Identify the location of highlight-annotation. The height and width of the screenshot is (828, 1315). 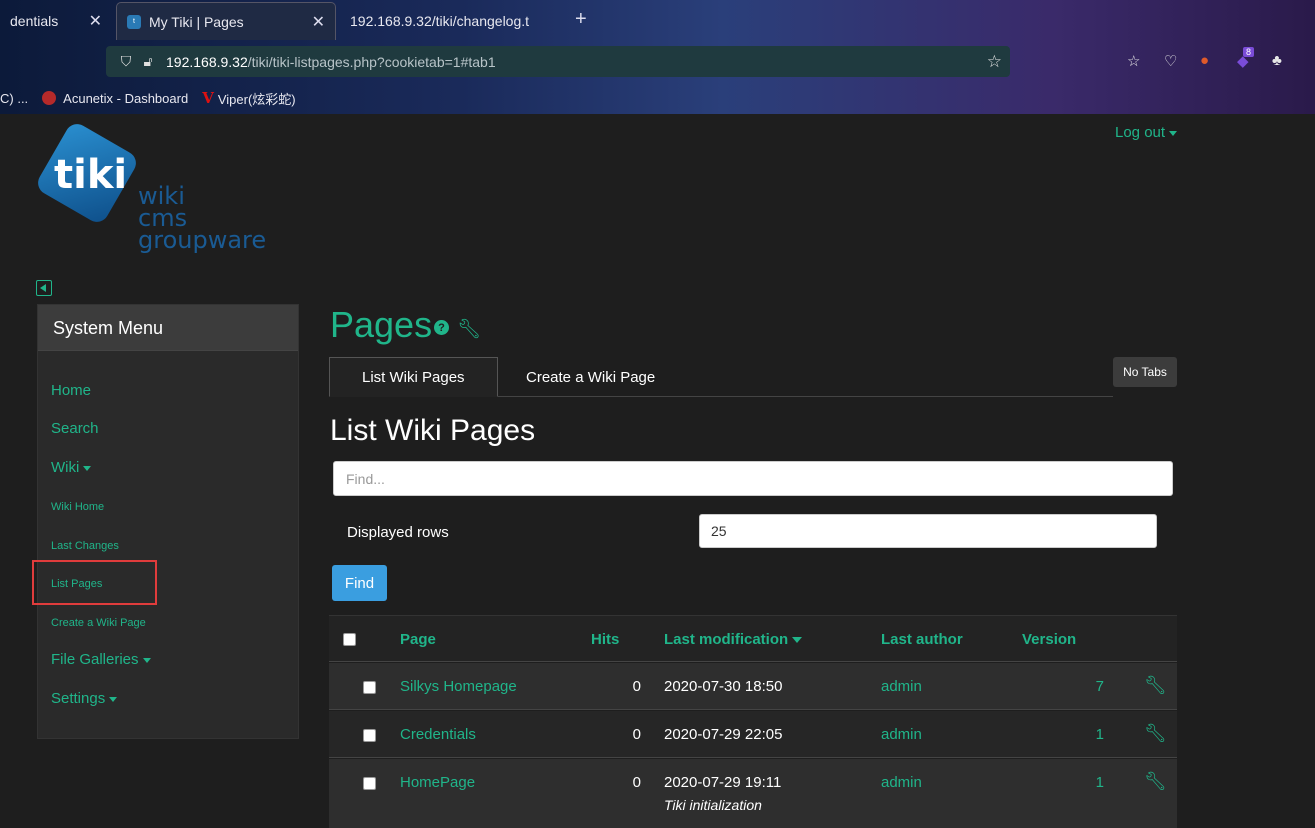
(94, 582).